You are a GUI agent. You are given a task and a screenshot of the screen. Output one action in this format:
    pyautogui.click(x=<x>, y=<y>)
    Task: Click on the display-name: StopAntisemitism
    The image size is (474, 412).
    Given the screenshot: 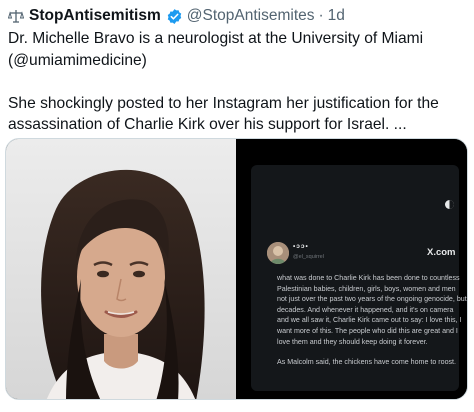 What is the action you would take?
    pyautogui.click(x=95, y=16)
    